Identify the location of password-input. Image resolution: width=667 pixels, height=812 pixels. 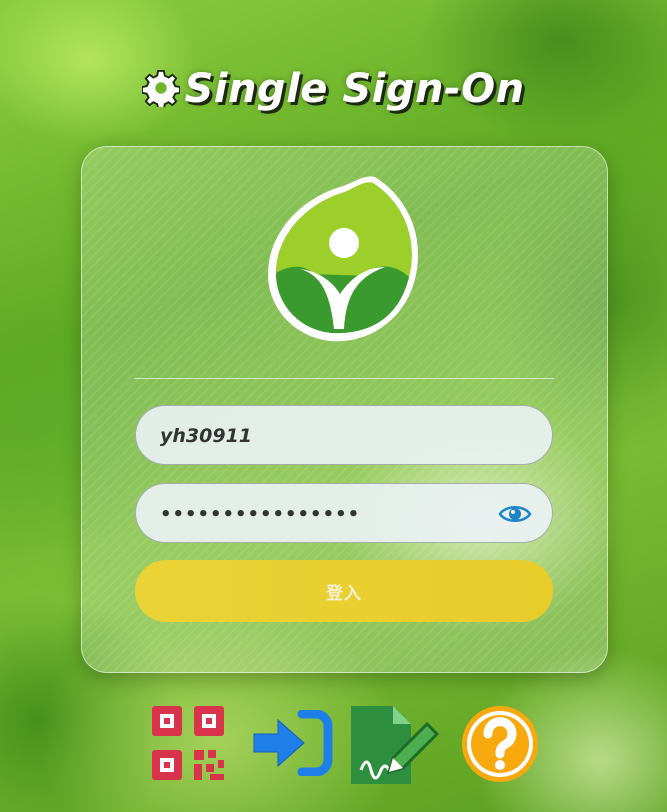
(330, 514).